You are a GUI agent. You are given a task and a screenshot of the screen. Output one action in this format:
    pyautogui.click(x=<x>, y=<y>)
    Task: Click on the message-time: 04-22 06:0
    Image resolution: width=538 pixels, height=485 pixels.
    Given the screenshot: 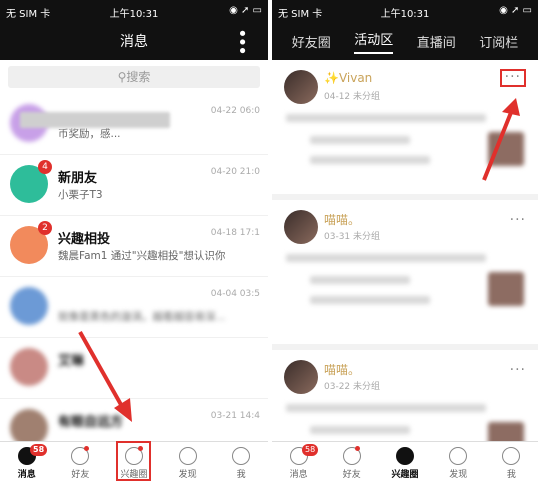 What is the action you would take?
    pyautogui.click(x=235, y=111)
    